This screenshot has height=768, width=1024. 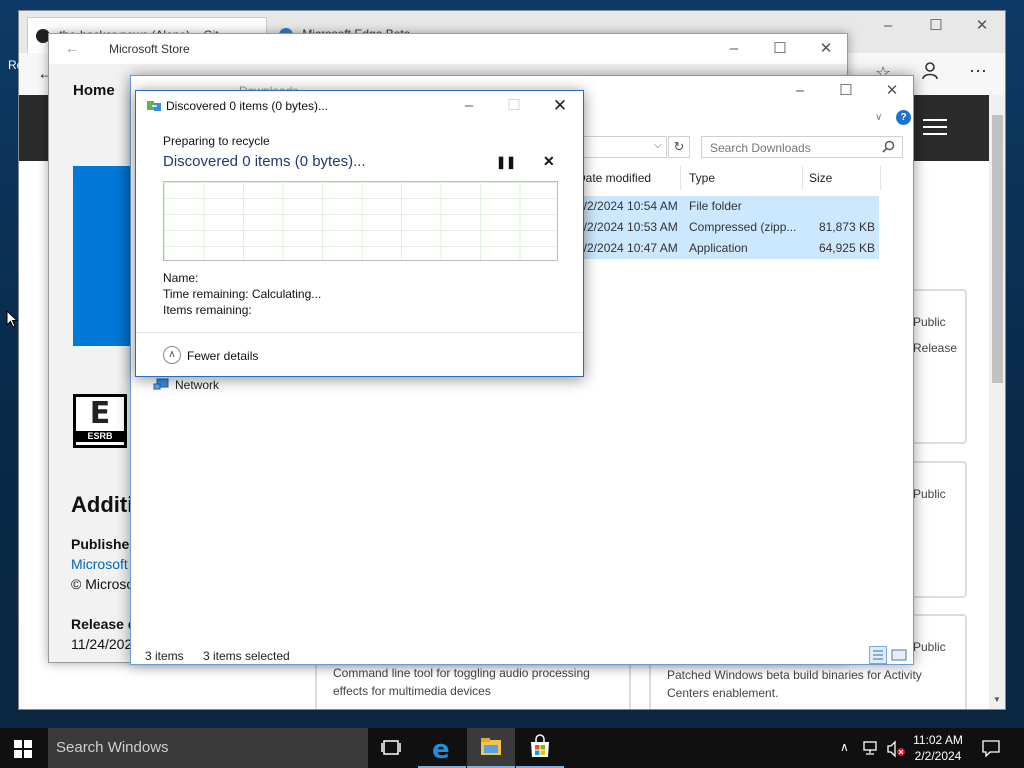 I want to click on file-row: 2/2/2024 10:54 AM File folder, so click(x=728, y=206).